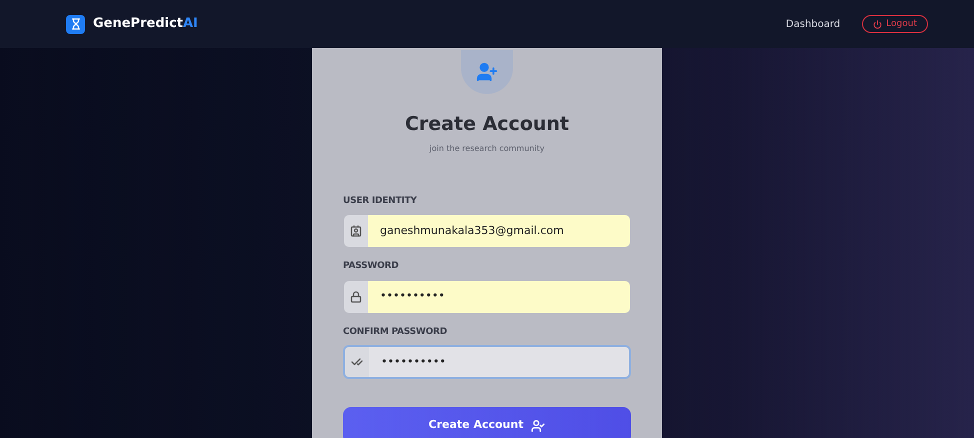  Describe the element at coordinates (895, 24) in the screenshot. I see `logout-button: Logout` at that location.